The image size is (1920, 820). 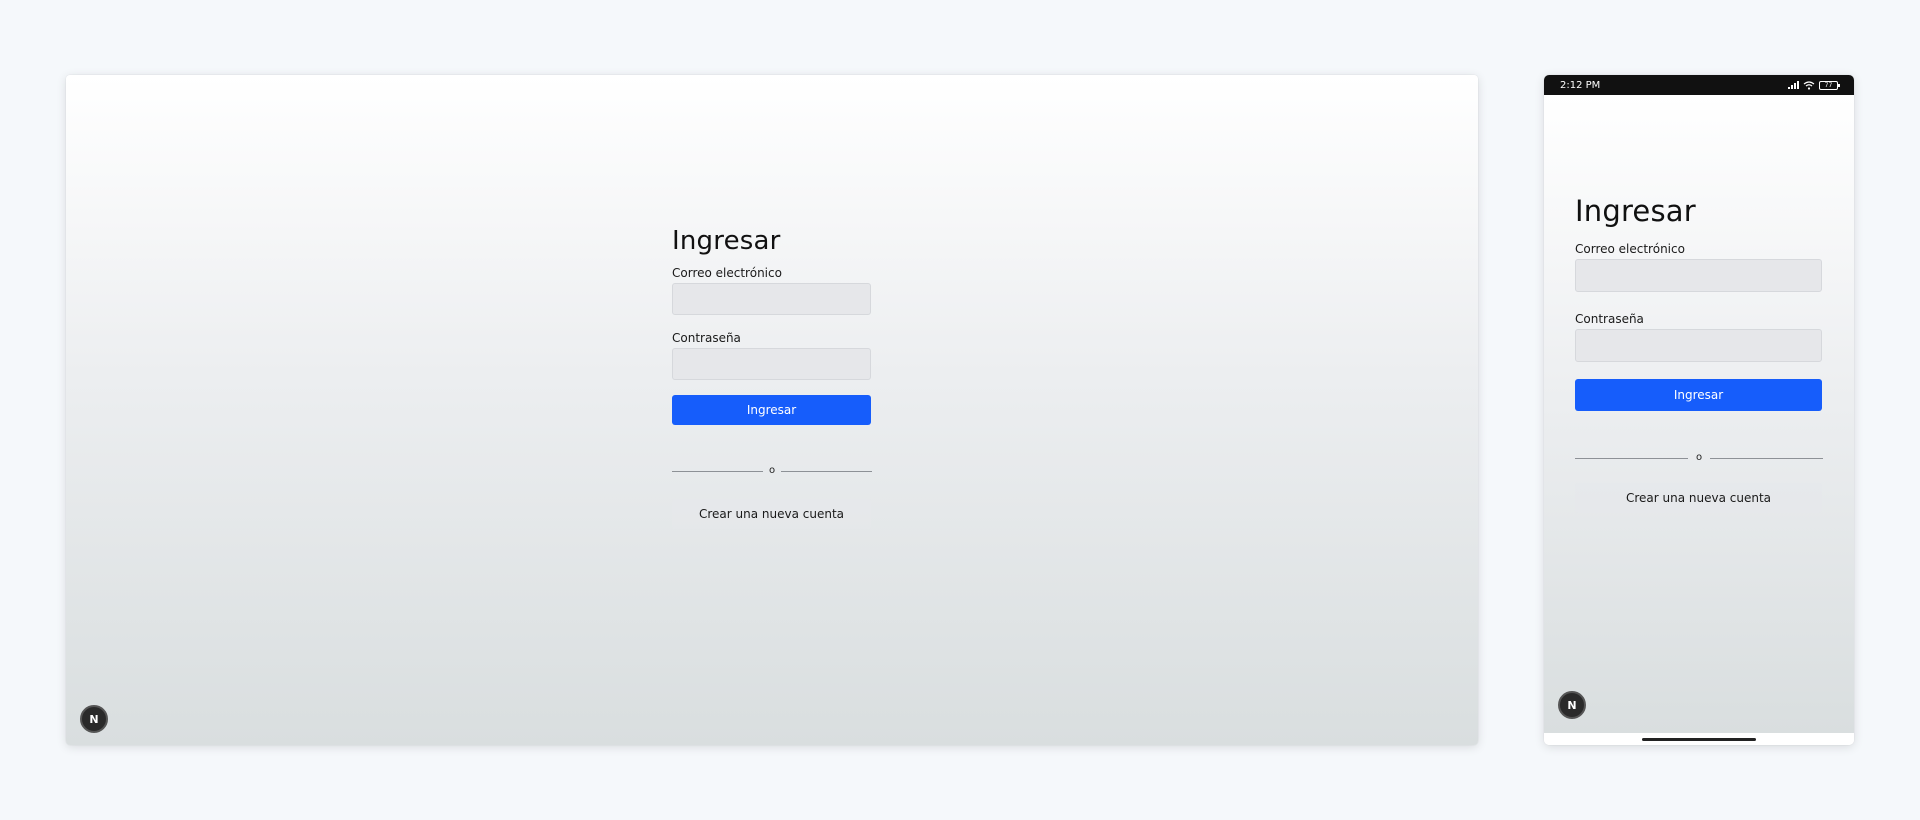 What do you see at coordinates (1698, 345) in the screenshot?
I see `mobile-password-input` at bounding box center [1698, 345].